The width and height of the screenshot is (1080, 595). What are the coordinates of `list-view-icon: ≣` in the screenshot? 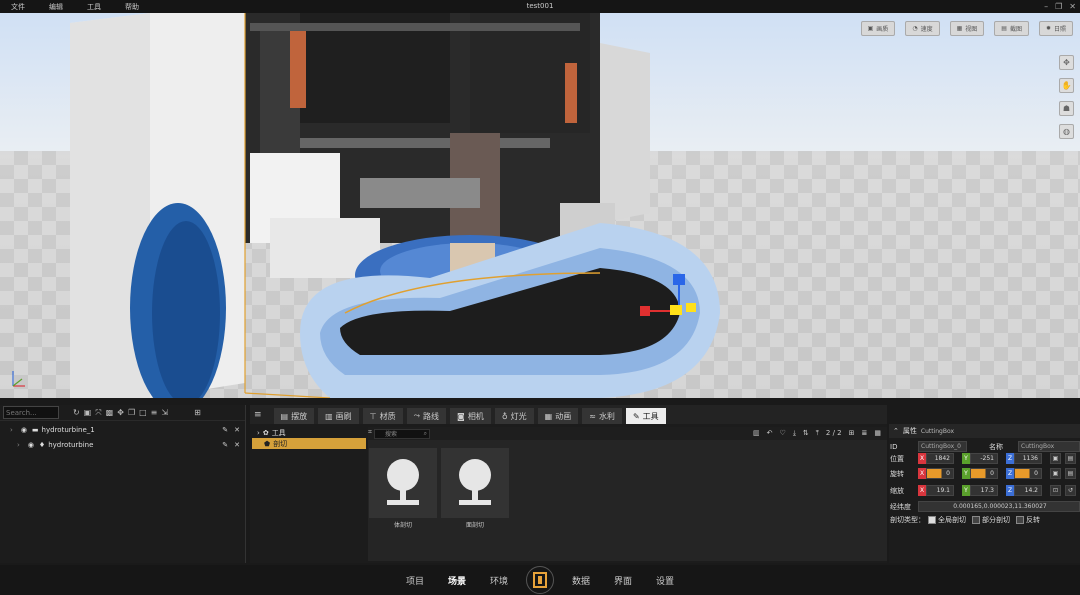 It's located at (865, 433).